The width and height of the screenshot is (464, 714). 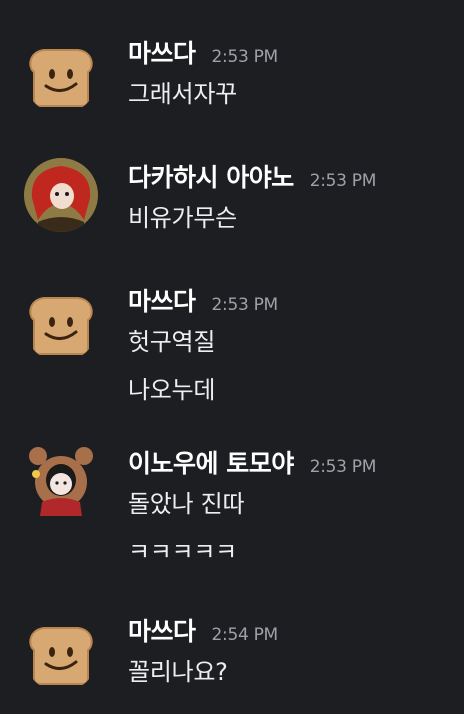 I want to click on message-header: 이노우에 토모야 2:53 PM, so click(x=252, y=461).